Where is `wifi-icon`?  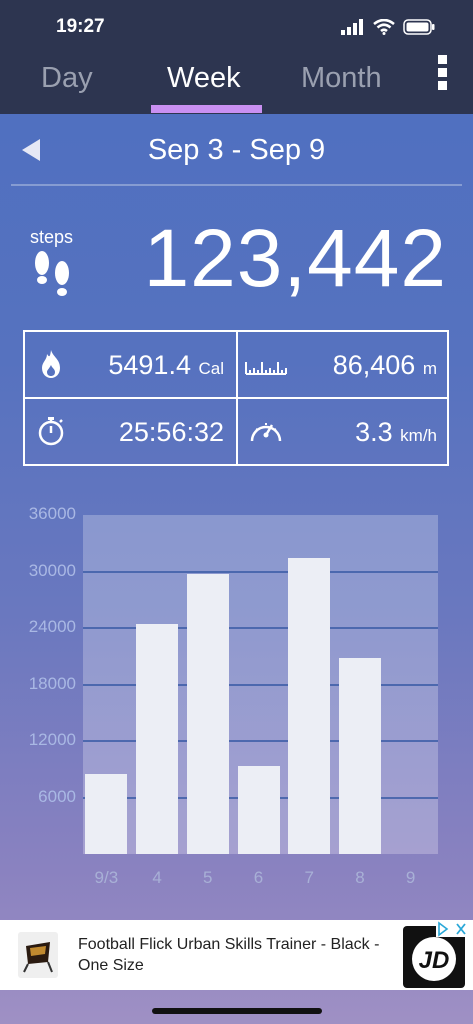 wifi-icon is located at coordinates (384, 27).